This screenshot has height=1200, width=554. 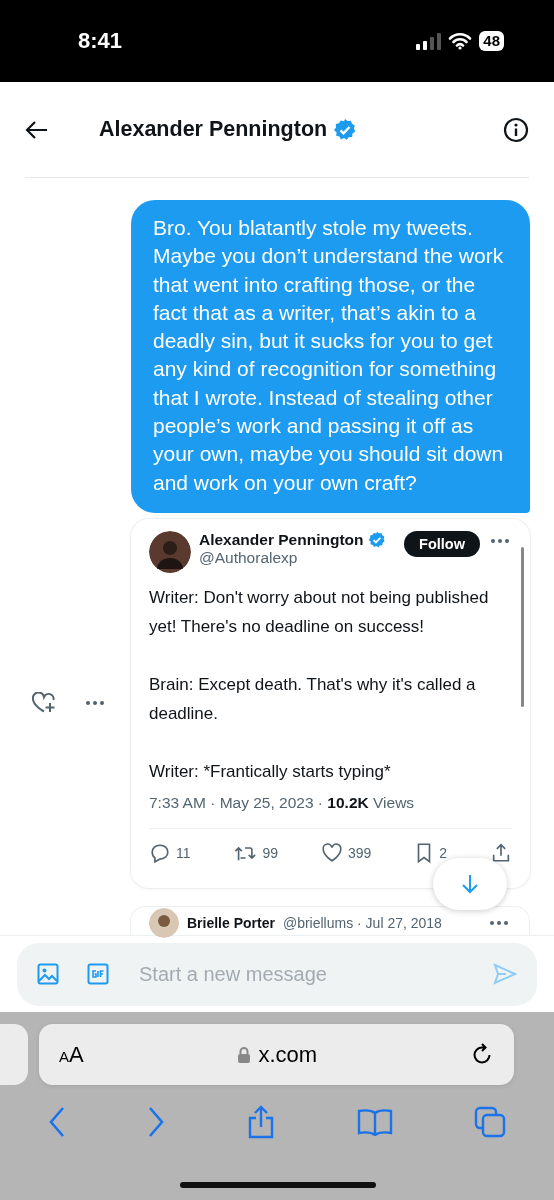 What do you see at coordinates (71, 1054) in the screenshot?
I see `text-size-button: AA` at bounding box center [71, 1054].